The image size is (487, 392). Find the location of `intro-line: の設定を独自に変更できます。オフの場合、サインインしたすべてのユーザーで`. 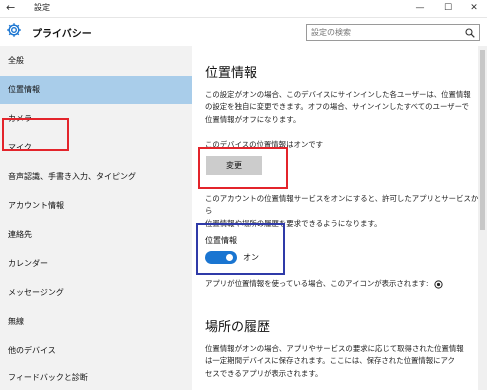

intro-line: の設定を独自に変更できます。オフの場合、サインインしたすべてのユーザーで is located at coordinates (337, 107).